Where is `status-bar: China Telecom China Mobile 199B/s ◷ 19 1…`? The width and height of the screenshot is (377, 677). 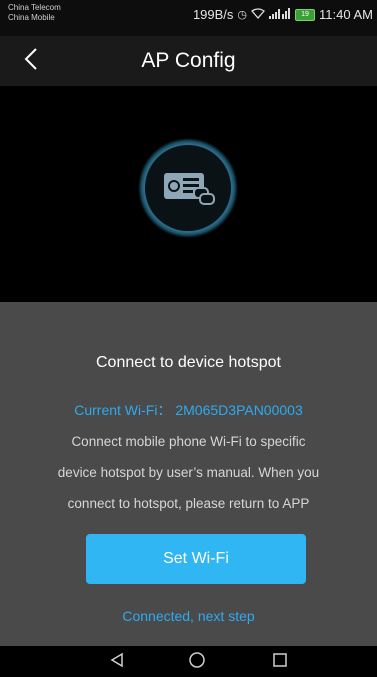 status-bar: China Telecom China Mobile 199B/s ◷ 19 1… is located at coordinates (188, 18).